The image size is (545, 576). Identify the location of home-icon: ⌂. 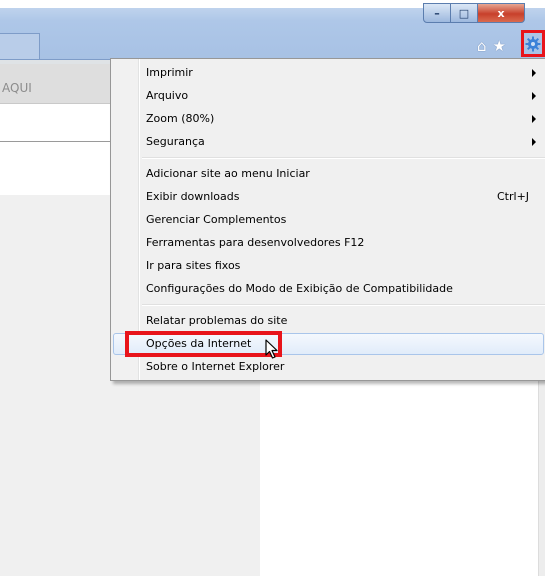
(482, 46).